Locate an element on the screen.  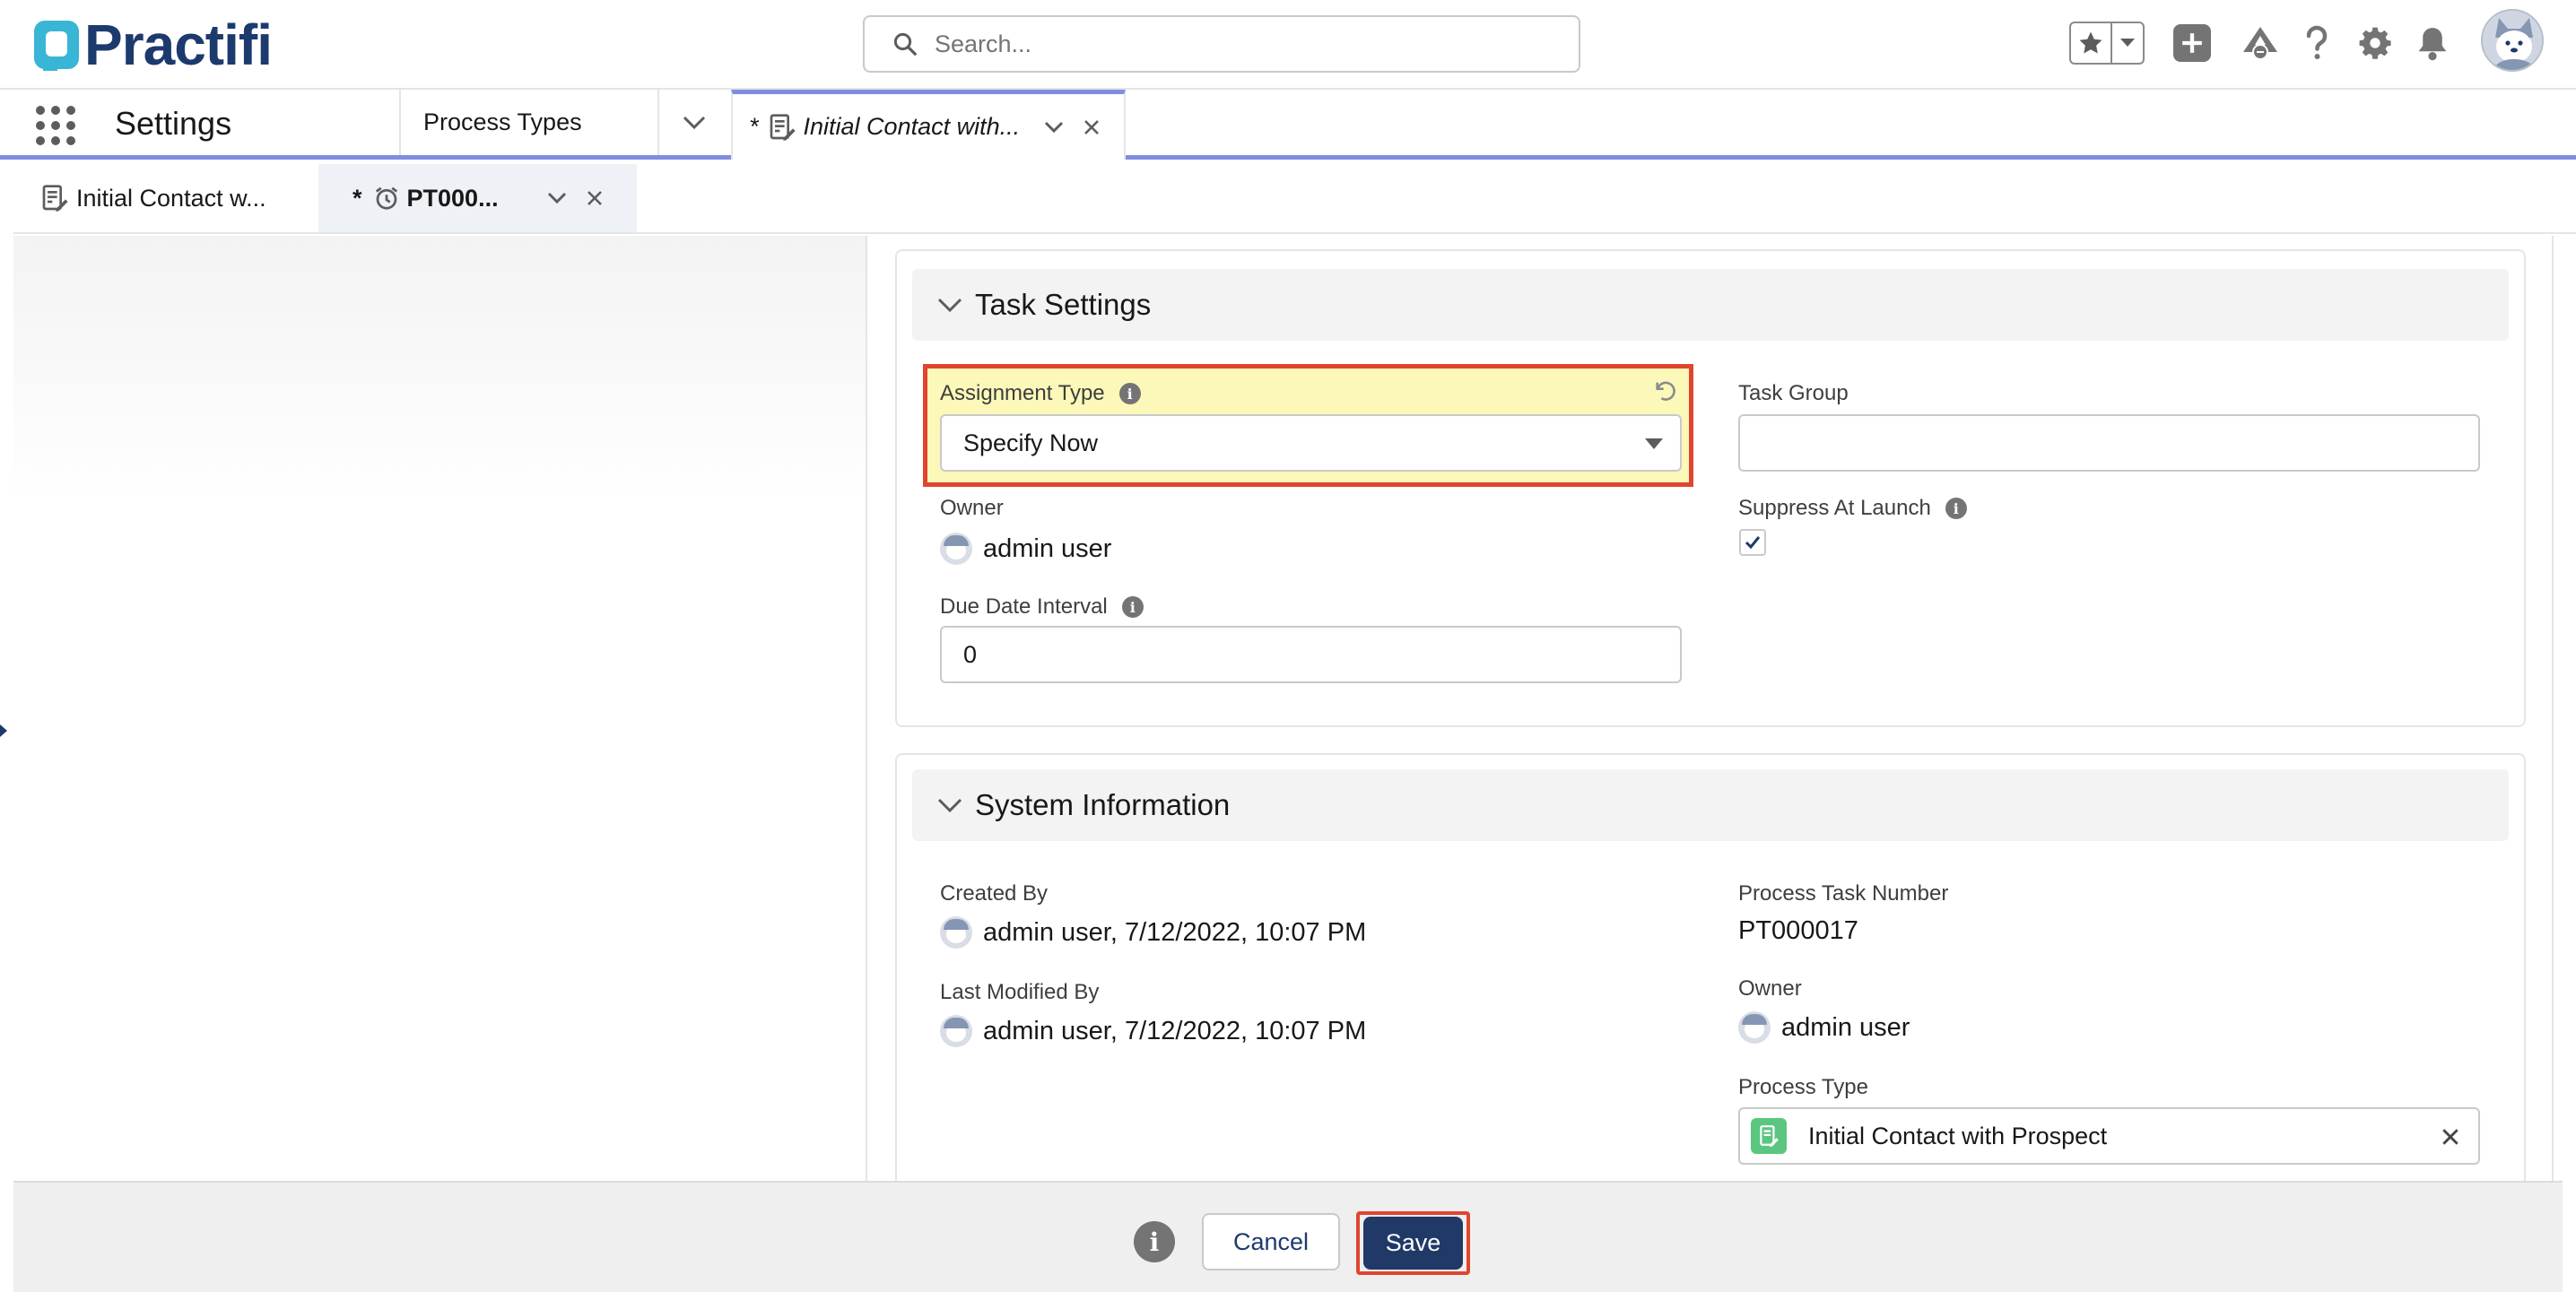
save-button: Save is located at coordinates (1413, 1243).